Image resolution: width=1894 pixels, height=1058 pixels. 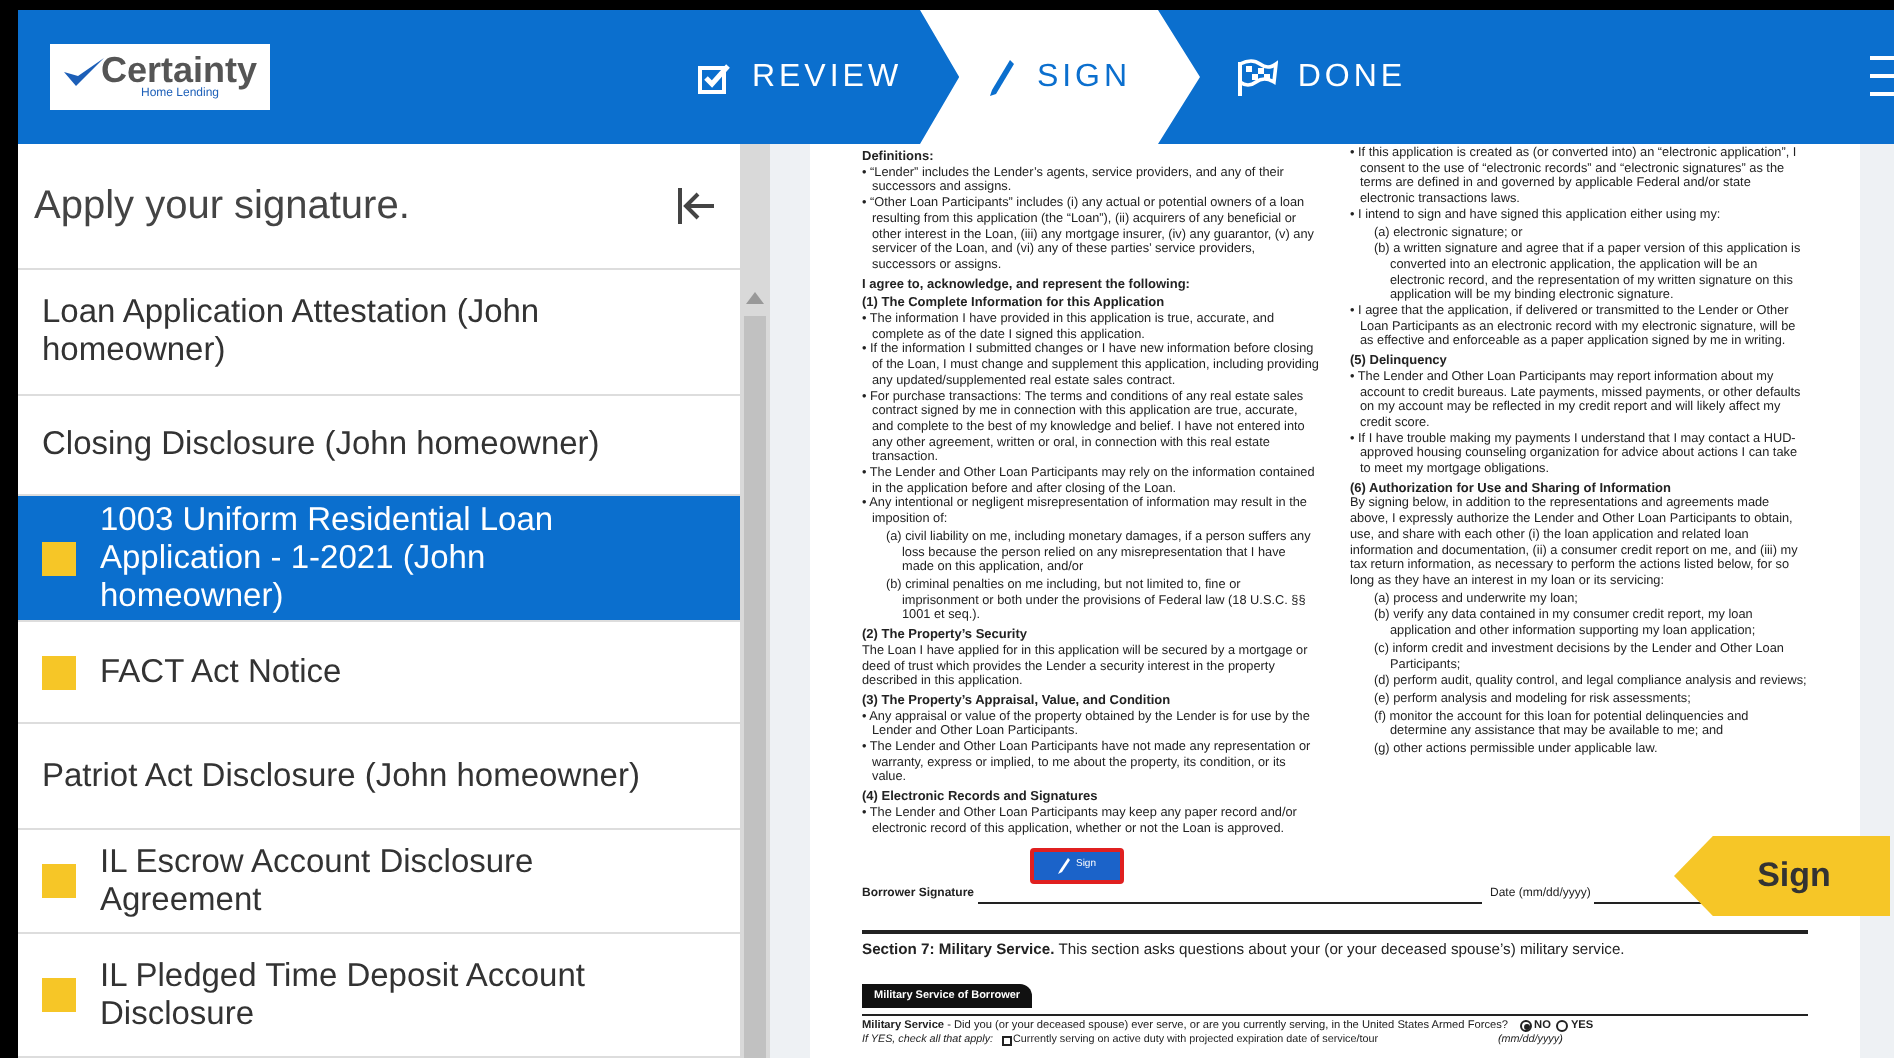 What do you see at coordinates (1255, 77) in the screenshot?
I see `checkered-flag-icon` at bounding box center [1255, 77].